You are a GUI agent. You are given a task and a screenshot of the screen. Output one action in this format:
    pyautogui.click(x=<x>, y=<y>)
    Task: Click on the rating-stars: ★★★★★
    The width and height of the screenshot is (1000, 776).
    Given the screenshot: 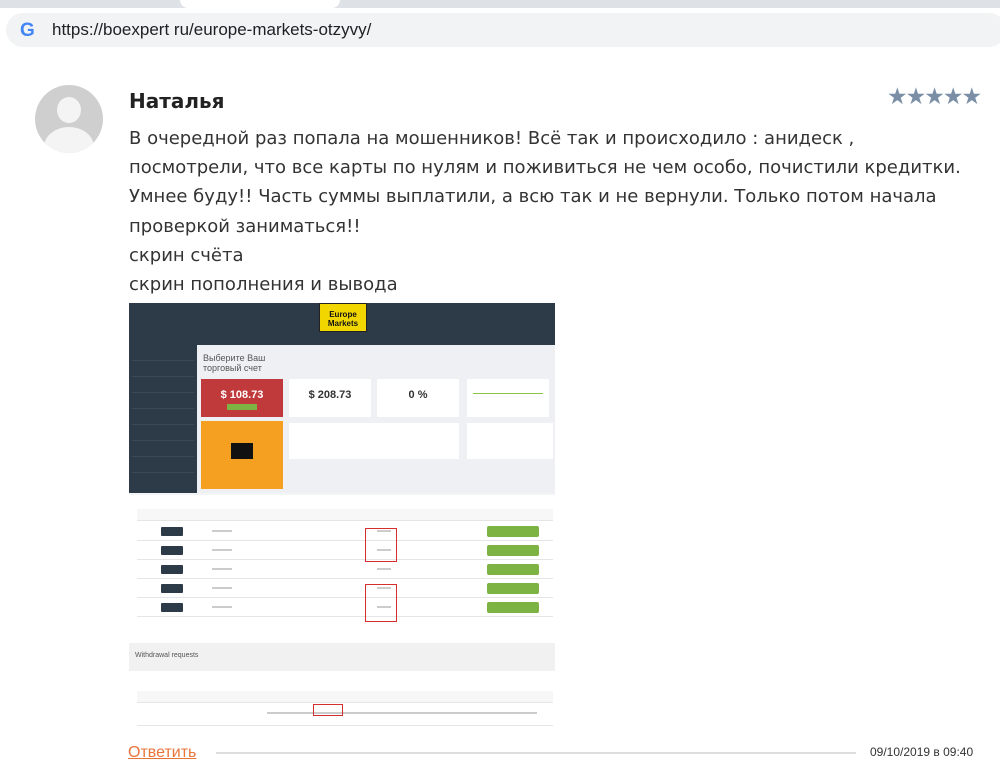 What is the action you would take?
    pyautogui.click(x=935, y=97)
    